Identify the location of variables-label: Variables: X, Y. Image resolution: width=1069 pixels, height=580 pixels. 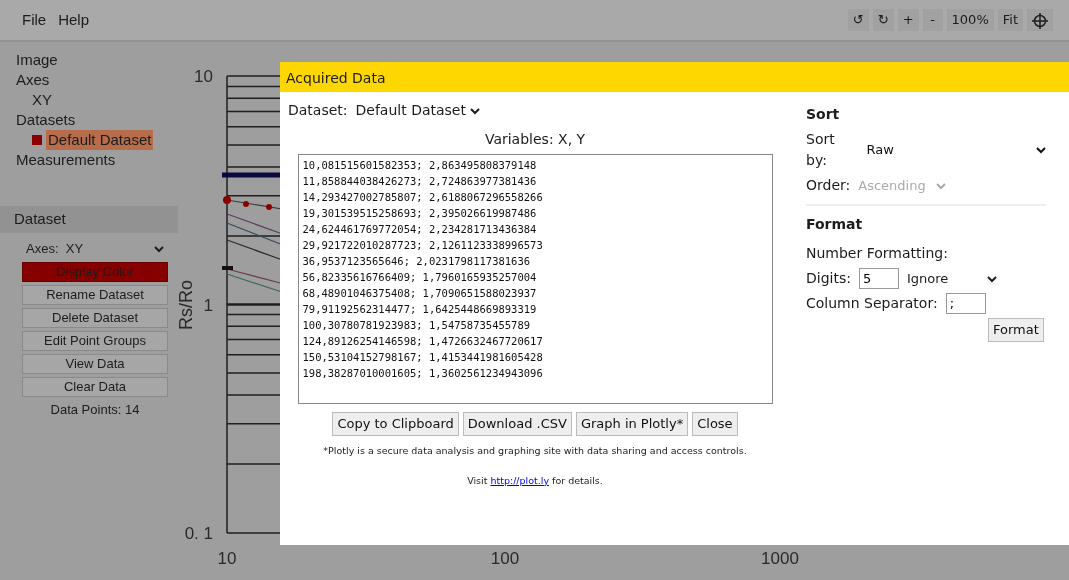
(535, 139).